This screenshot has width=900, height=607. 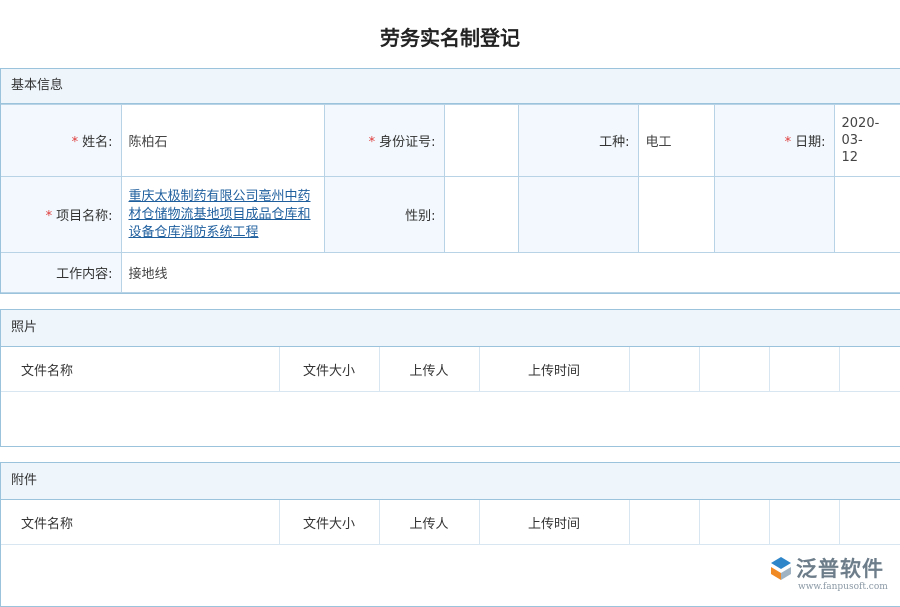 I want to click on watermark: 泛普软件 www.fanpusoft.com, so click(x=833, y=576).